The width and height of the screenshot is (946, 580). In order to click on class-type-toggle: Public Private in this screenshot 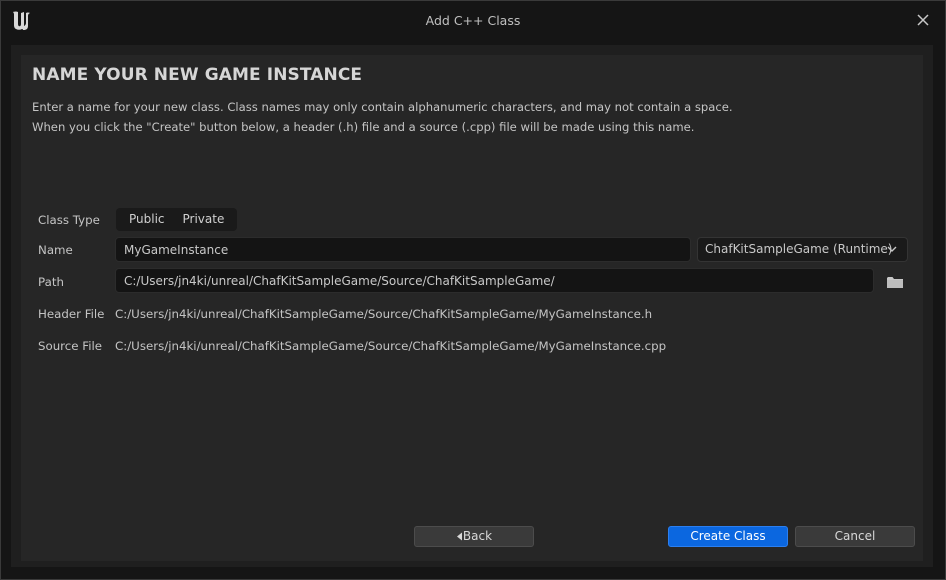, I will do `click(177, 219)`.